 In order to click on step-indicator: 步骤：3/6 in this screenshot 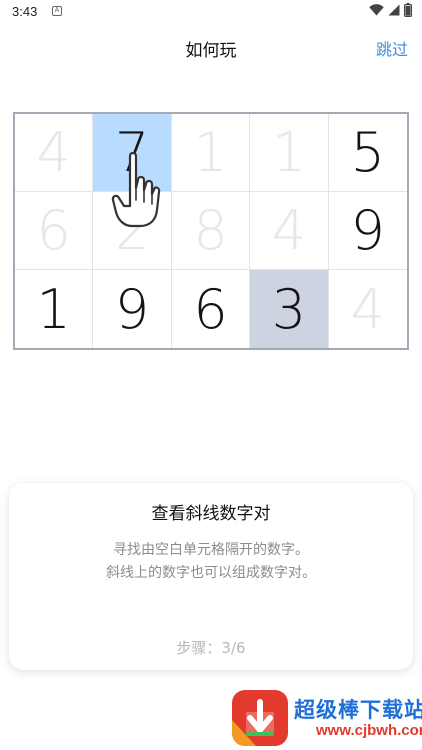, I will do `click(211, 648)`.